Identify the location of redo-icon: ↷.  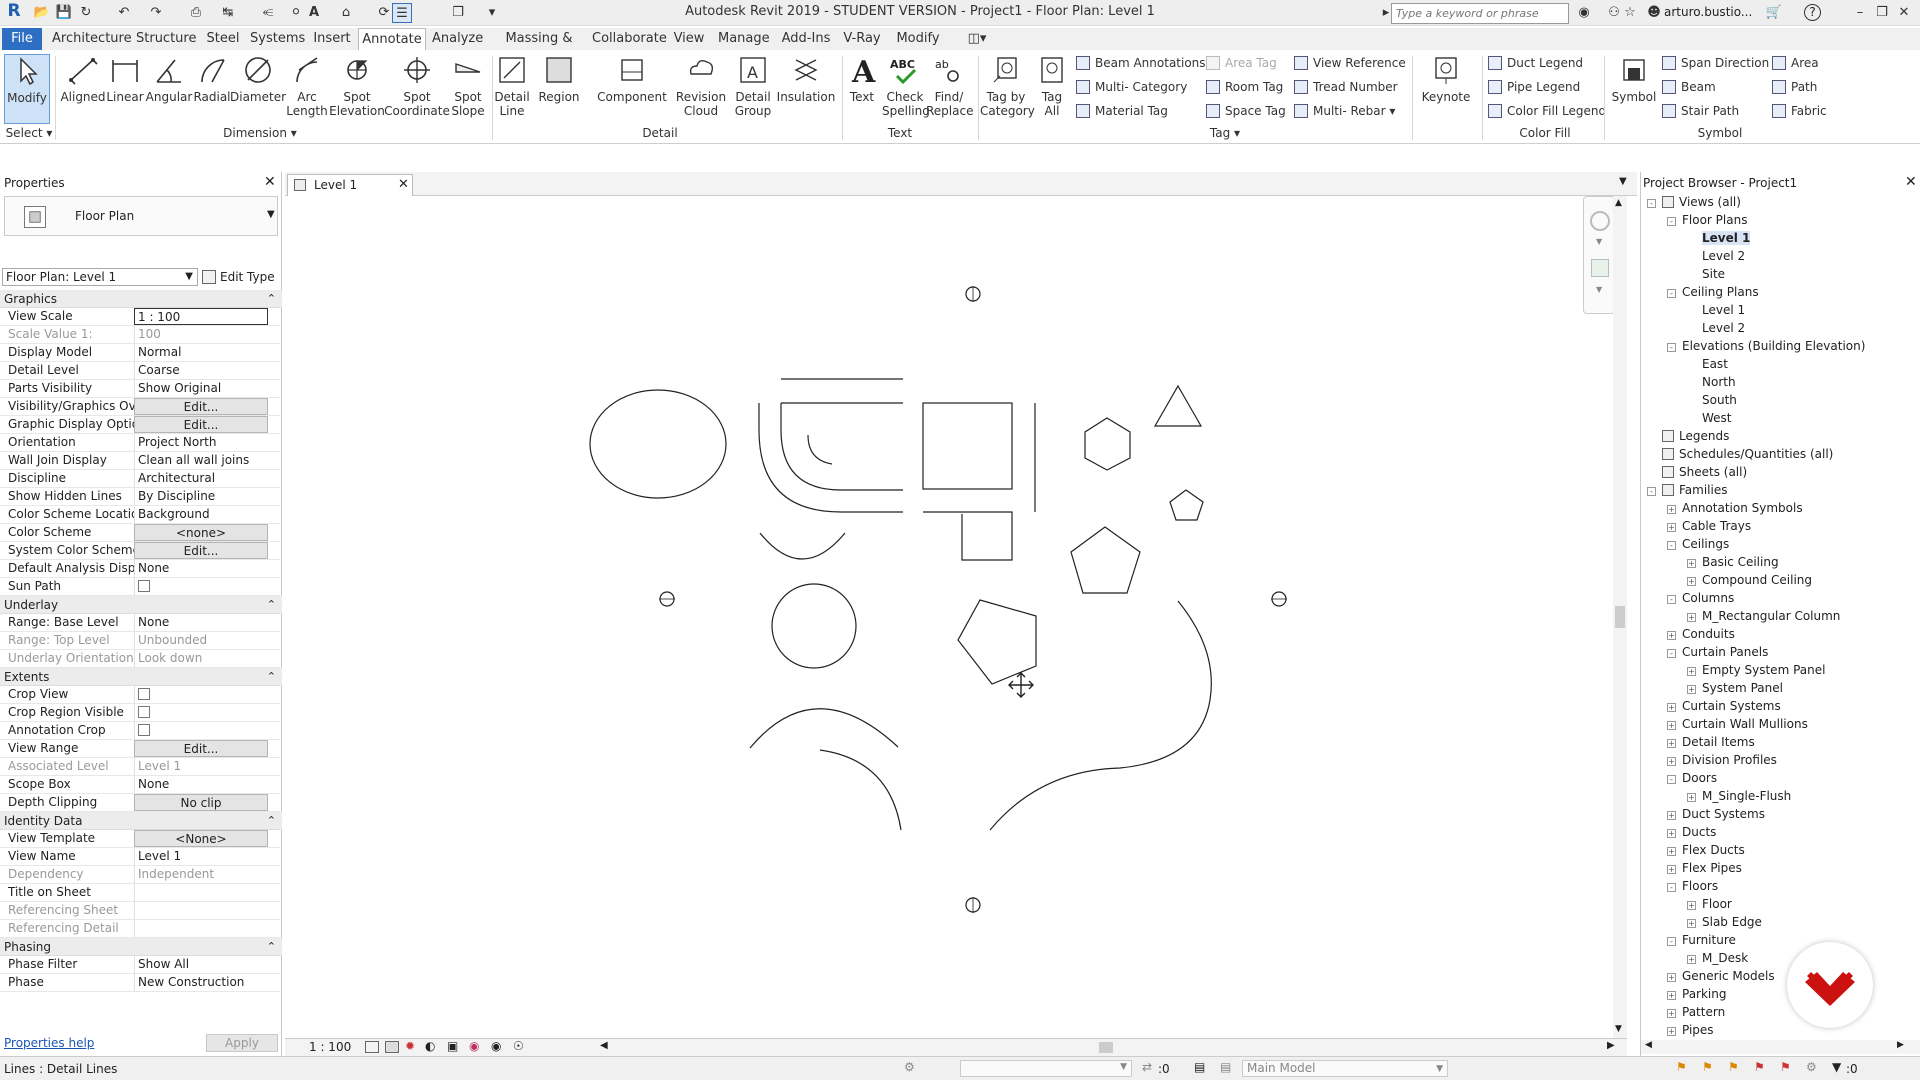
(156, 13).